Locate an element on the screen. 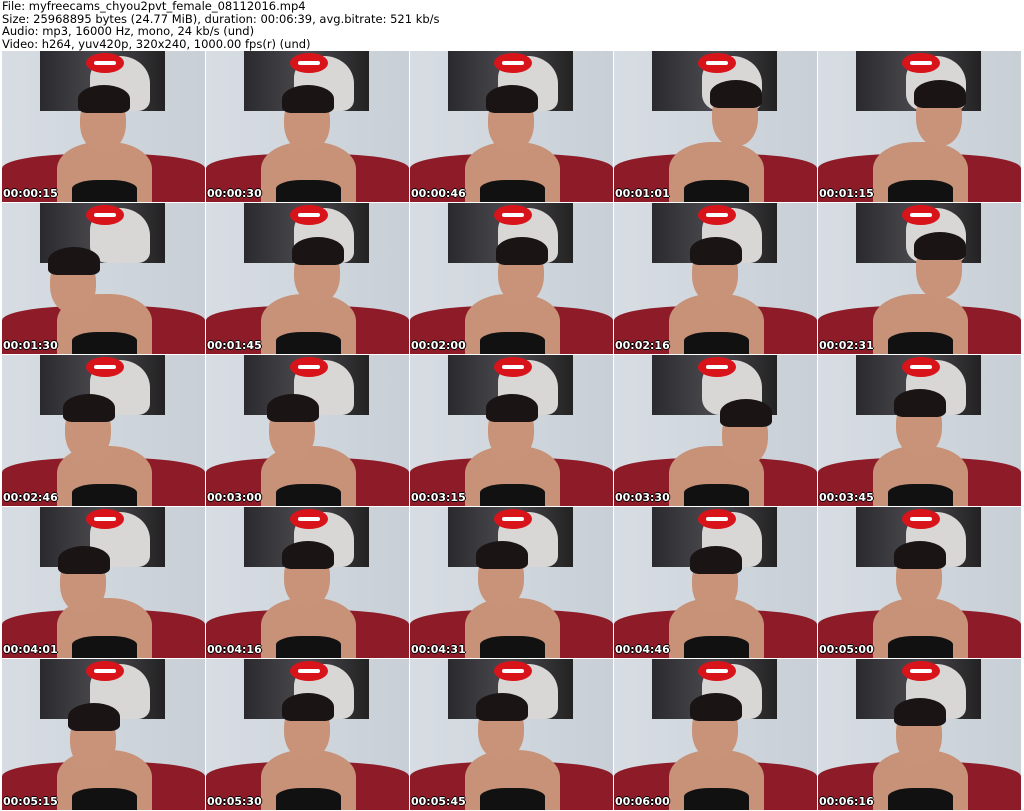 This screenshot has height=811, width=1024. timestamp: 00:03:00 is located at coordinates (234, 497).